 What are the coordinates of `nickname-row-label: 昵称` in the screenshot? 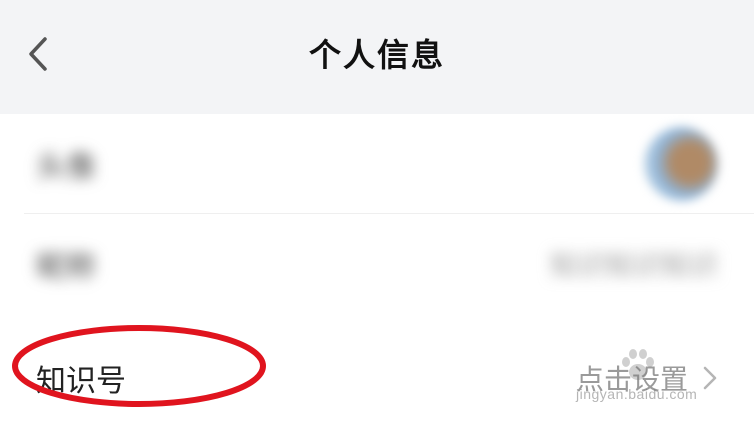 It's located at (66, 267).